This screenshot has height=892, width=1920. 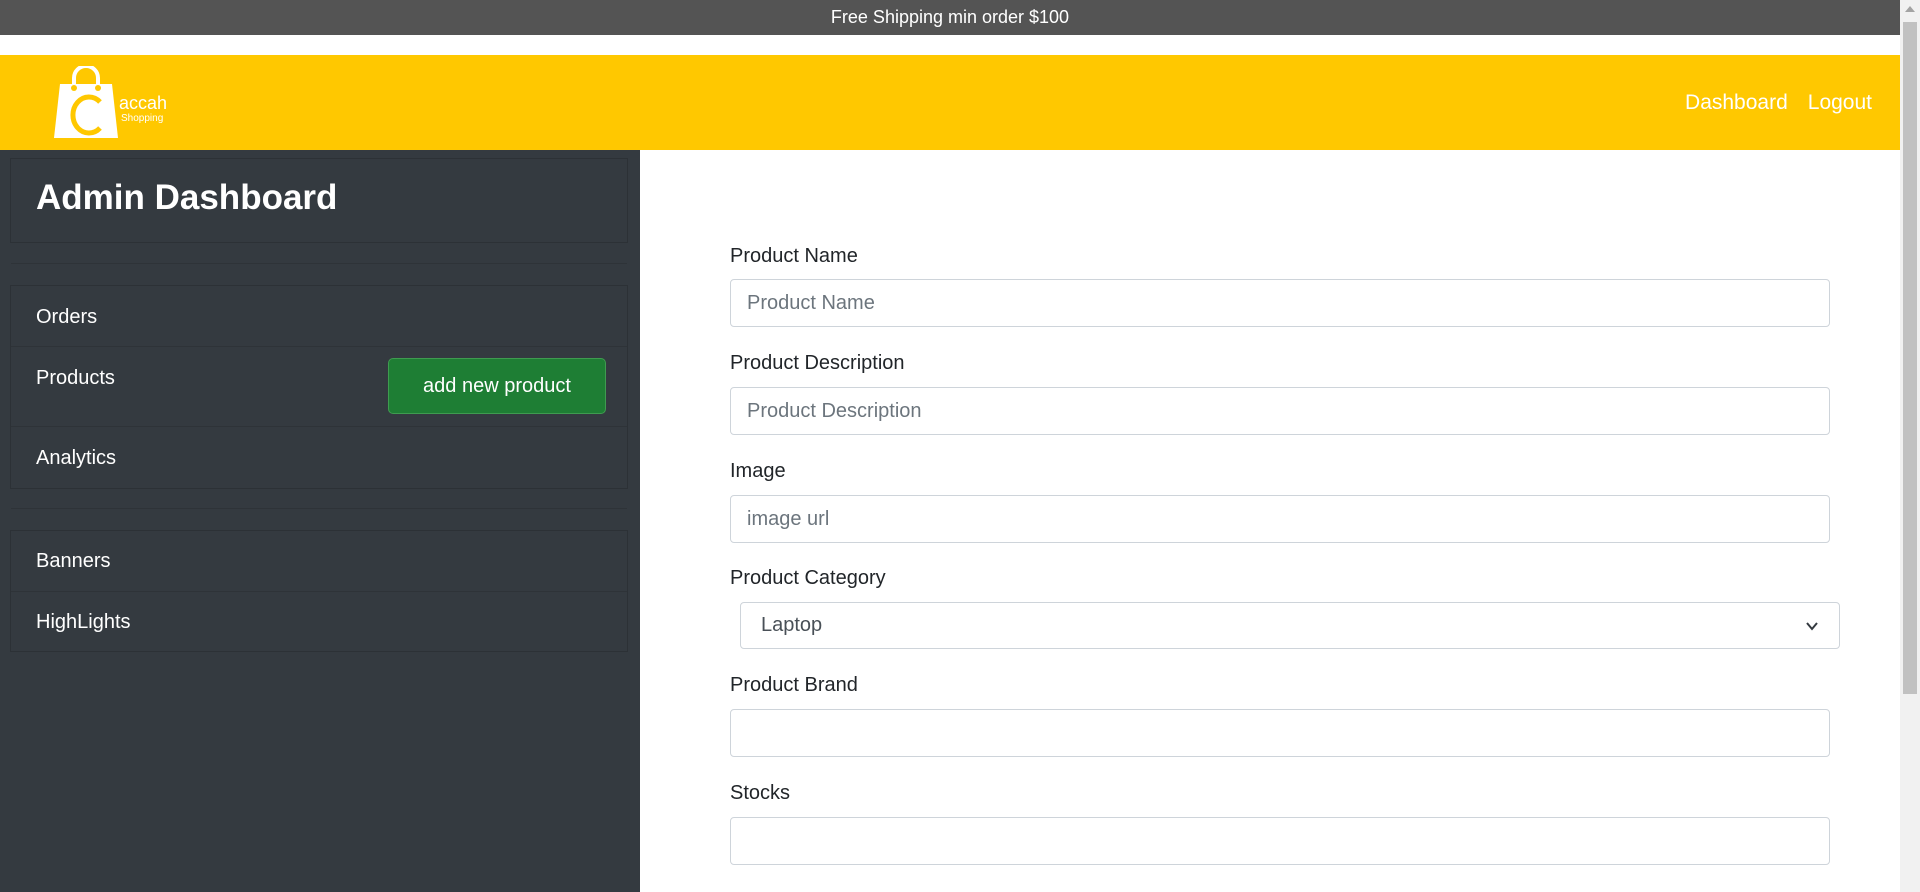 I want to click on sidebar-item-analytics: Analytics, so click(x=76, y=458).